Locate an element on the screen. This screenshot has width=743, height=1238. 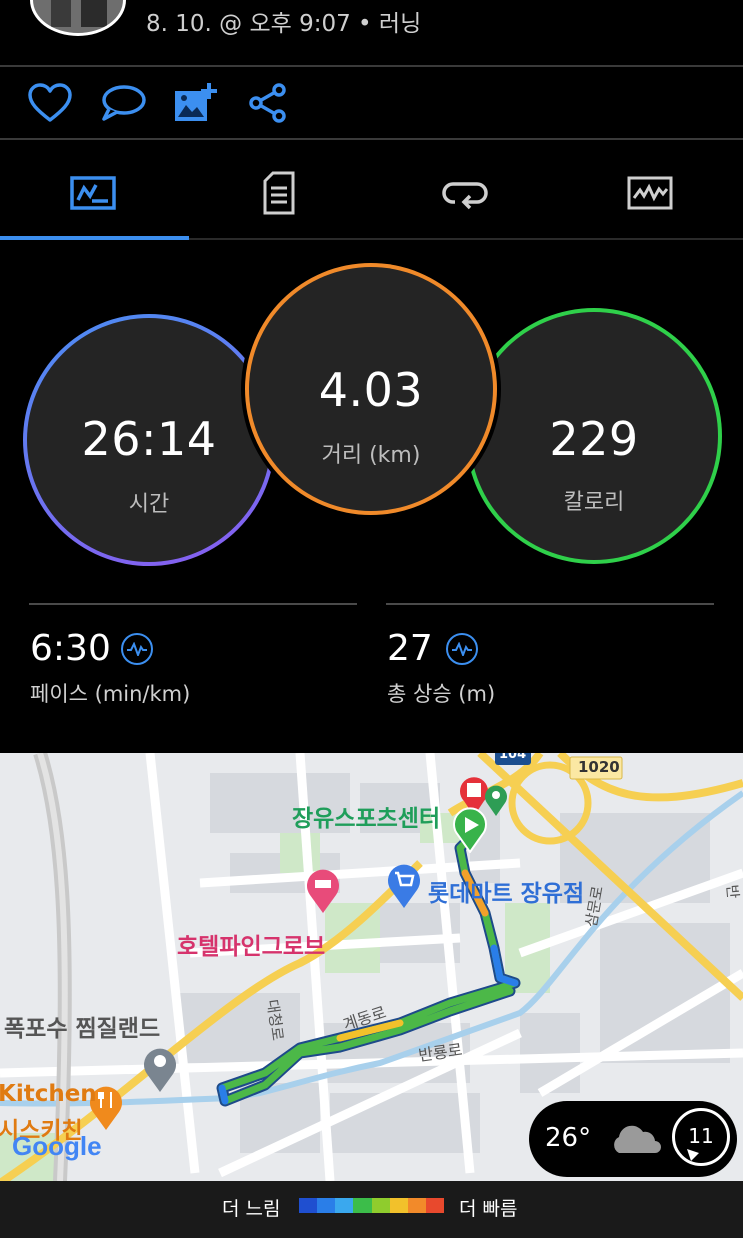
time-value: 26:14 is located at coordinates (149, 439).